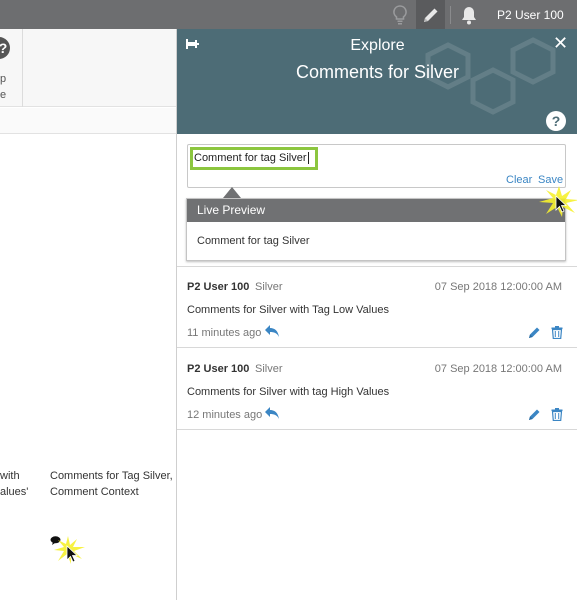 The width and height of the screenshot is (577, 600). I want to click on comment-text: Comments for Silver with tag High Values, so click(288, 392).